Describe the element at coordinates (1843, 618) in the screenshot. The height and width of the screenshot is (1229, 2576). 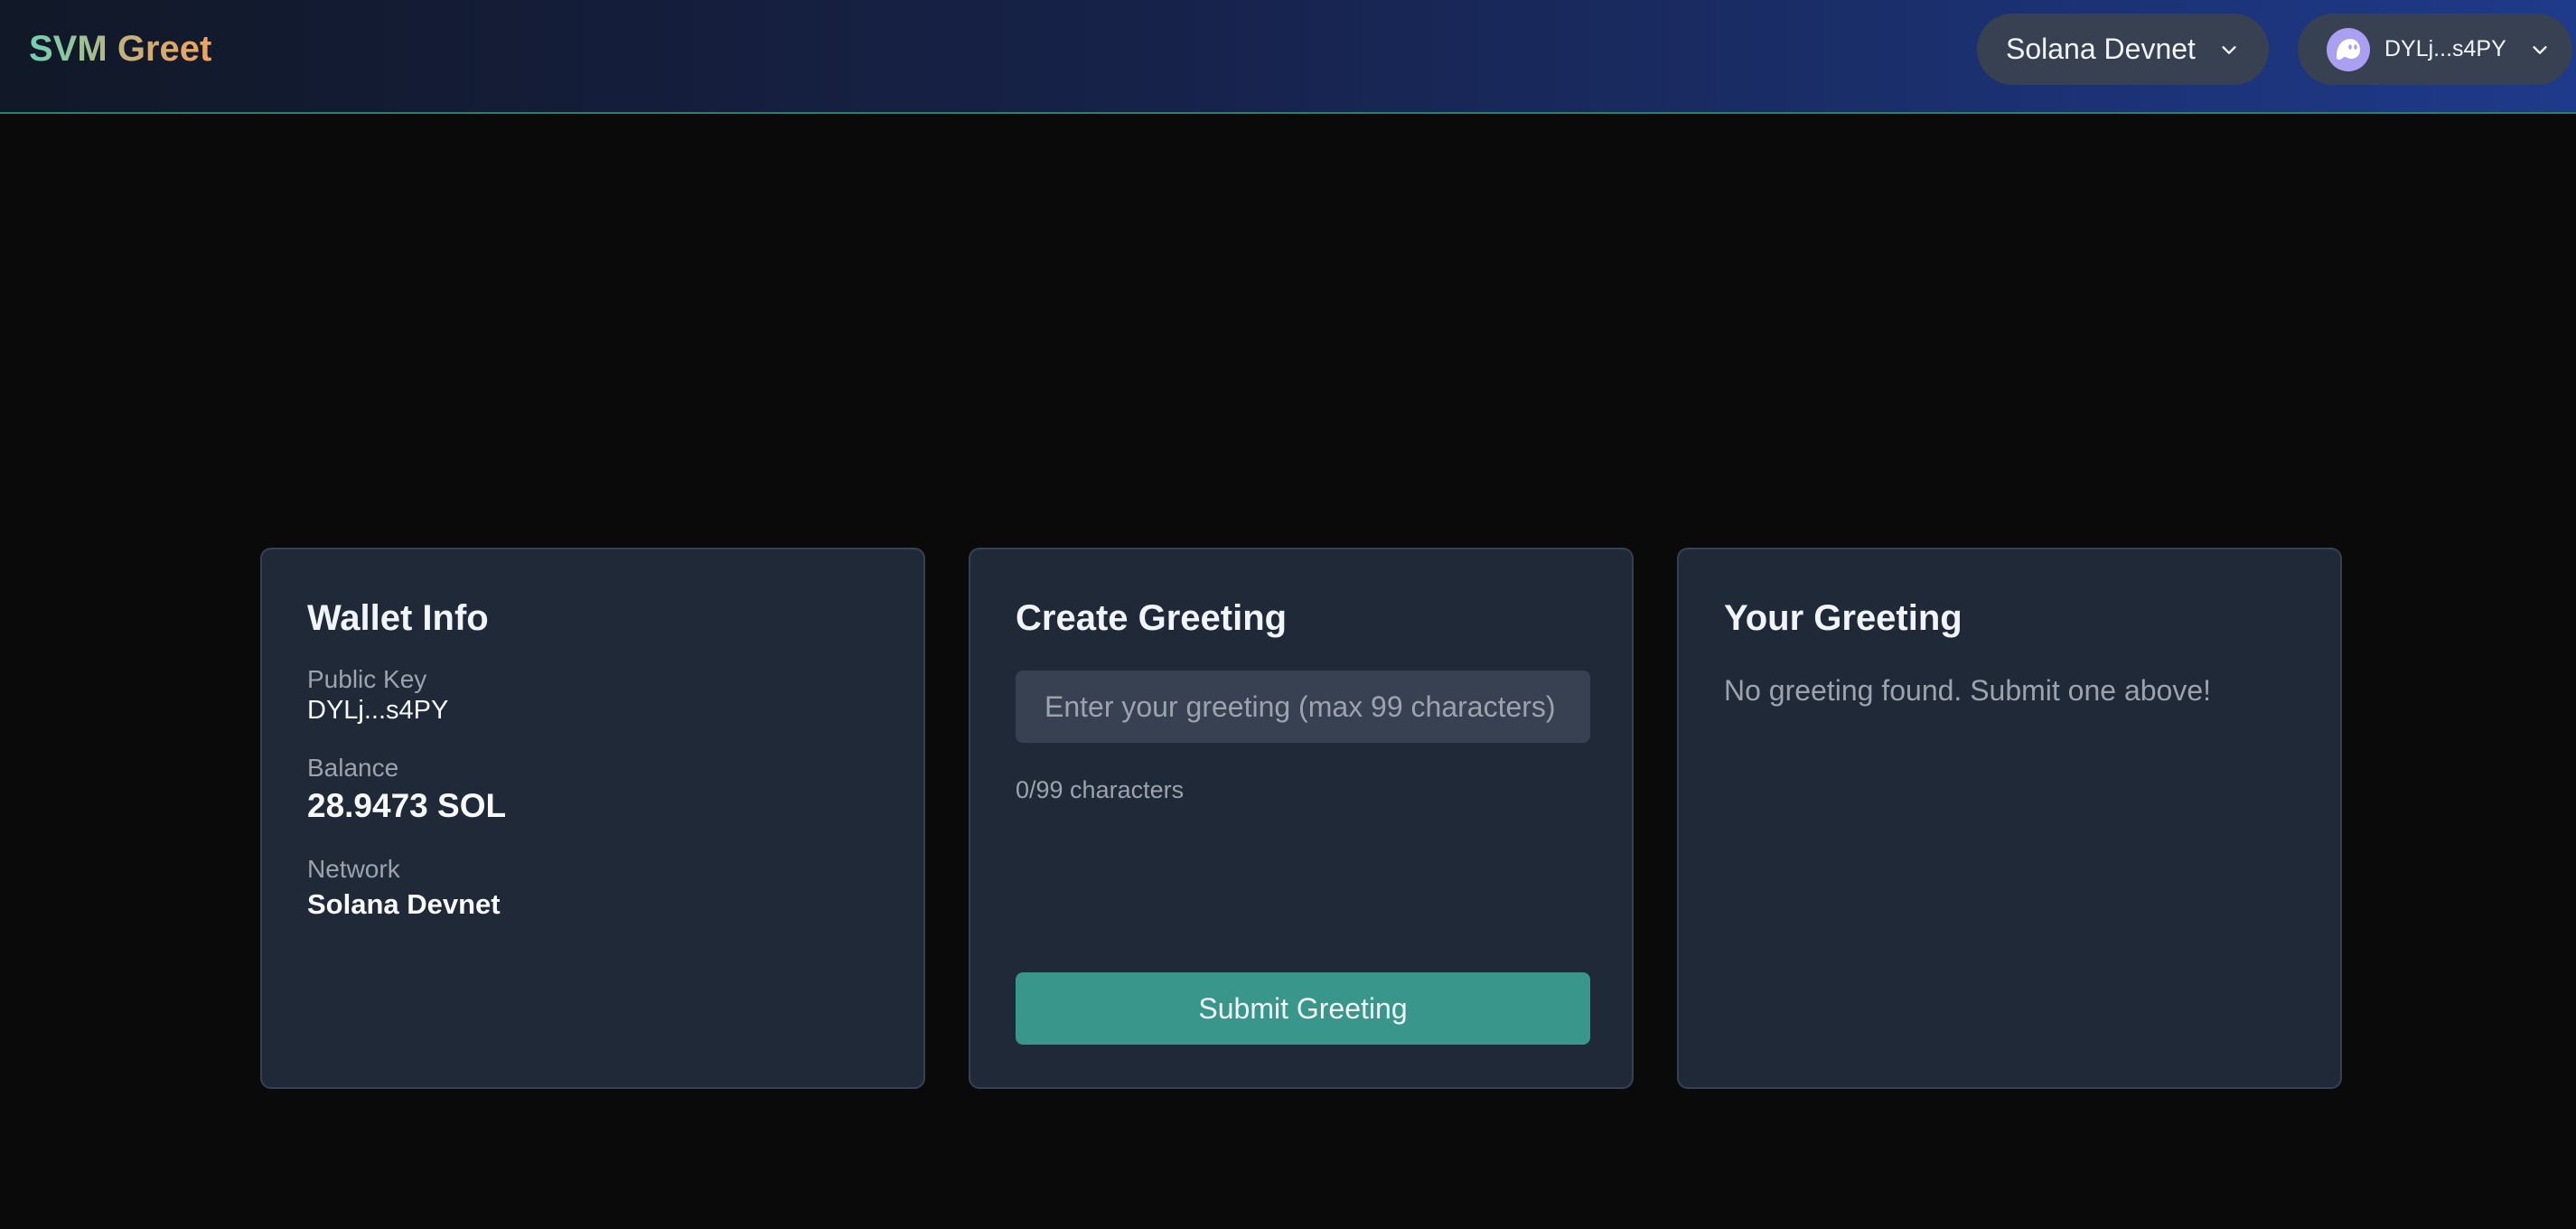
I see `your-greeting-title: Your Greeting` at that location.